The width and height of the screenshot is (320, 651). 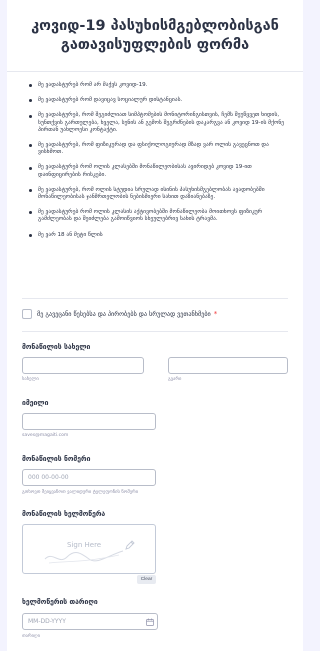 What do you see at coordinates (27, 314) in the screenshot?
I see `agreement-checkbox` at bounding box center [27, 314].